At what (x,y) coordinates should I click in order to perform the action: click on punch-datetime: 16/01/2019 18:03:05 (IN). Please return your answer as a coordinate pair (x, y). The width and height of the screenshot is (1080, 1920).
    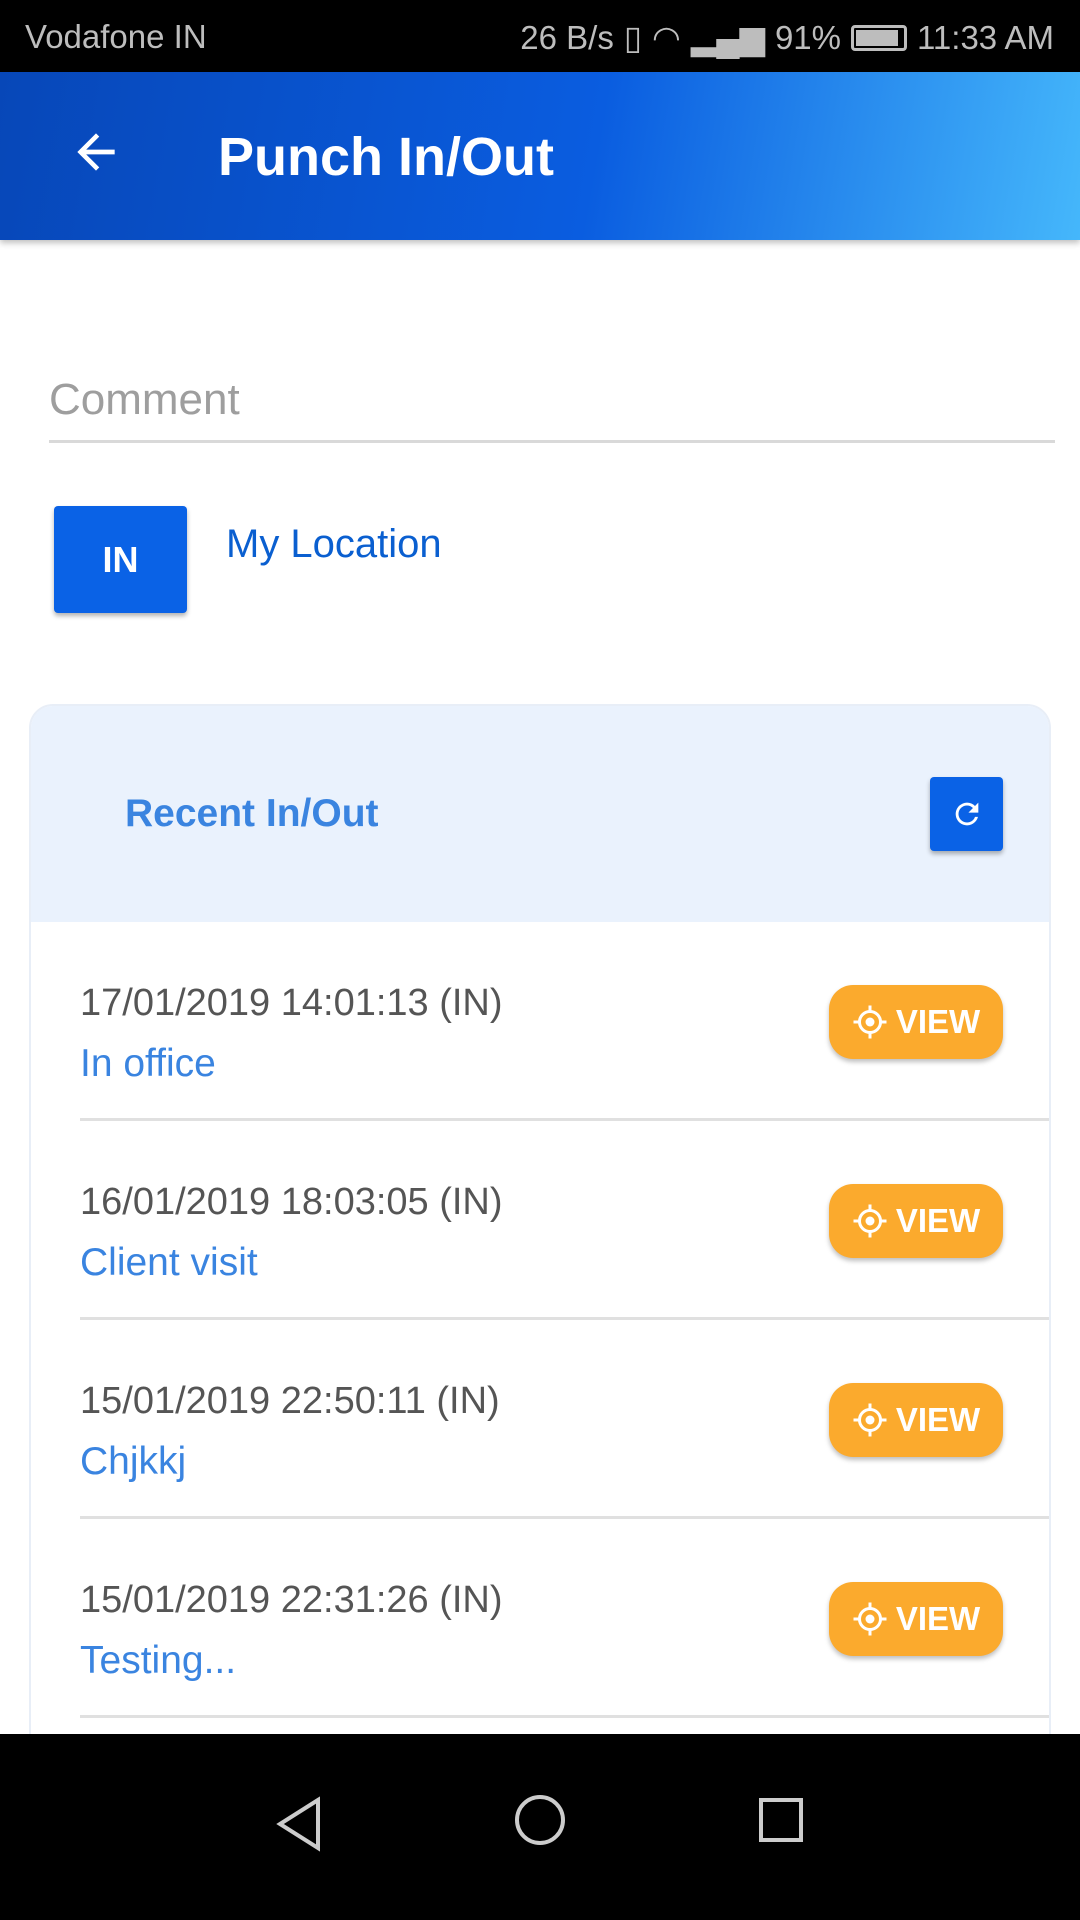
    Looking at the image, I should click on (291, 1202).